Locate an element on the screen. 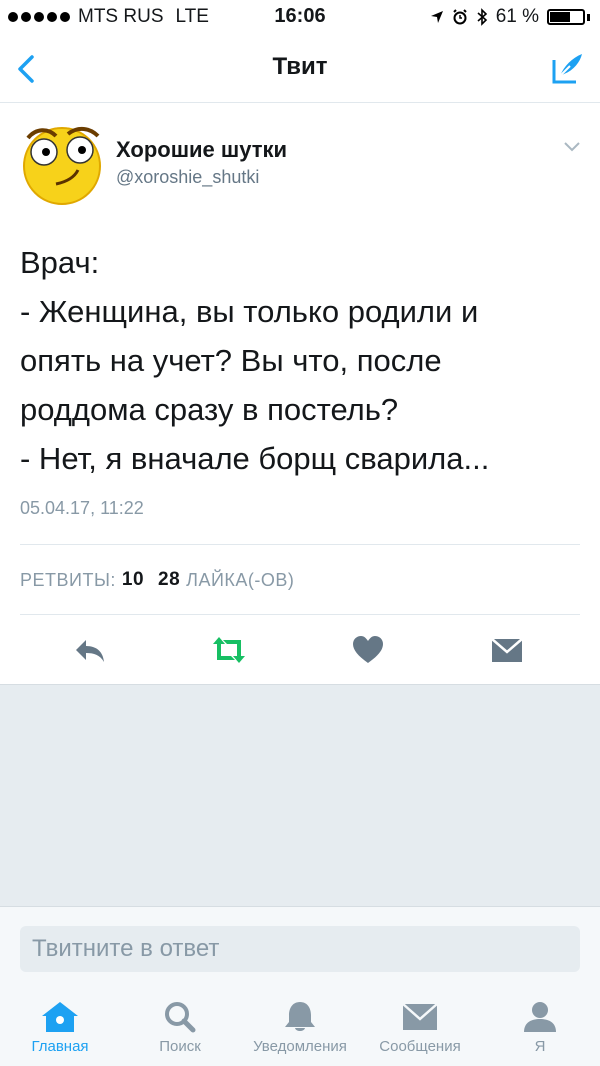  user-handle: @xoroshie_shutki is located at coordinates (187, 177).